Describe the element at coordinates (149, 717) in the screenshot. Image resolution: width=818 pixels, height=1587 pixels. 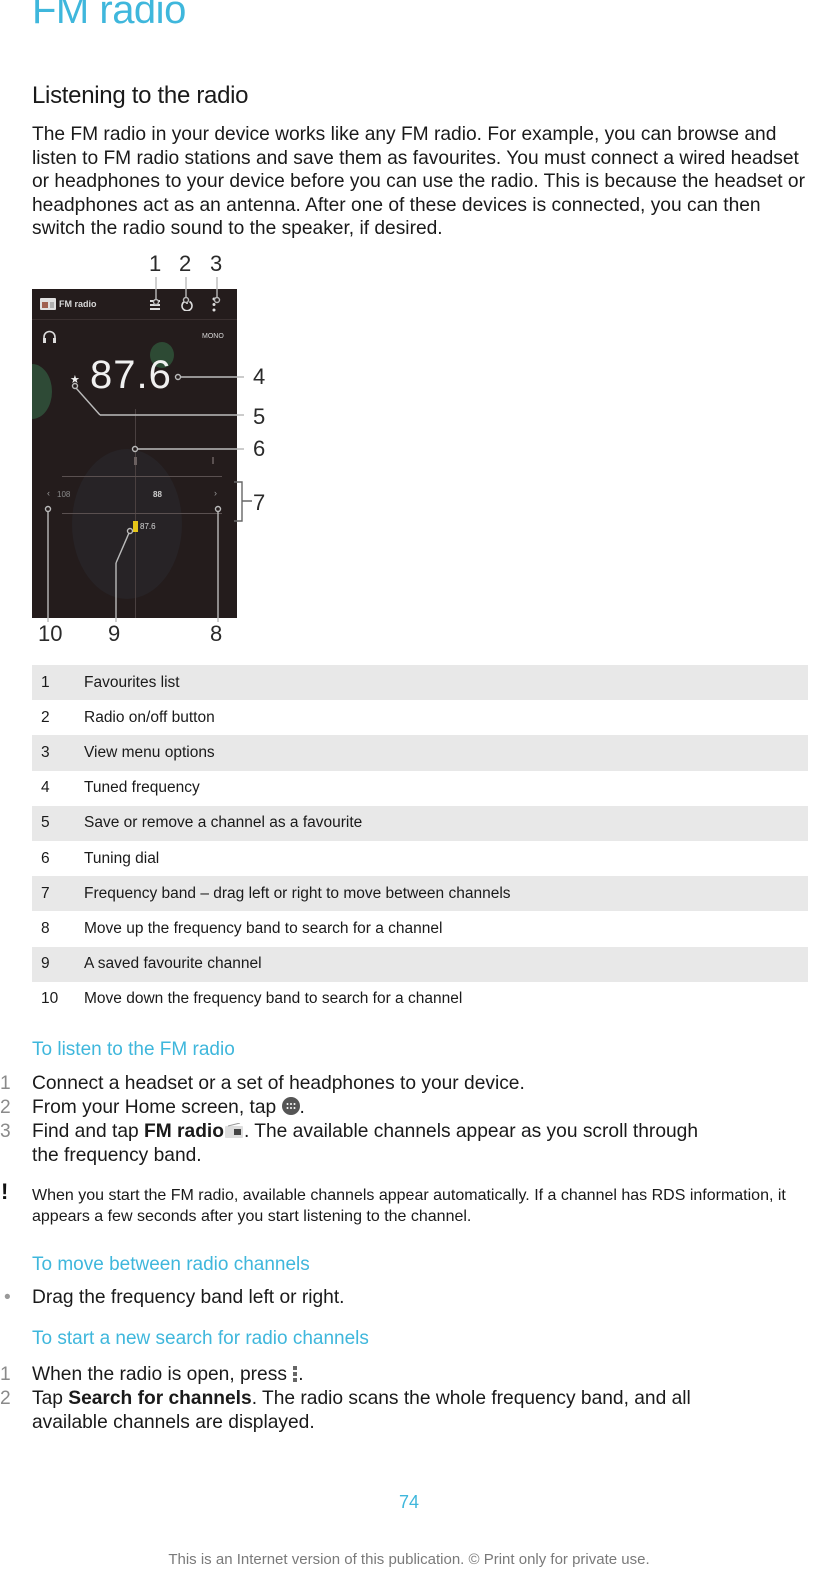
I see `legend-description: Radio on/off button` at that location.